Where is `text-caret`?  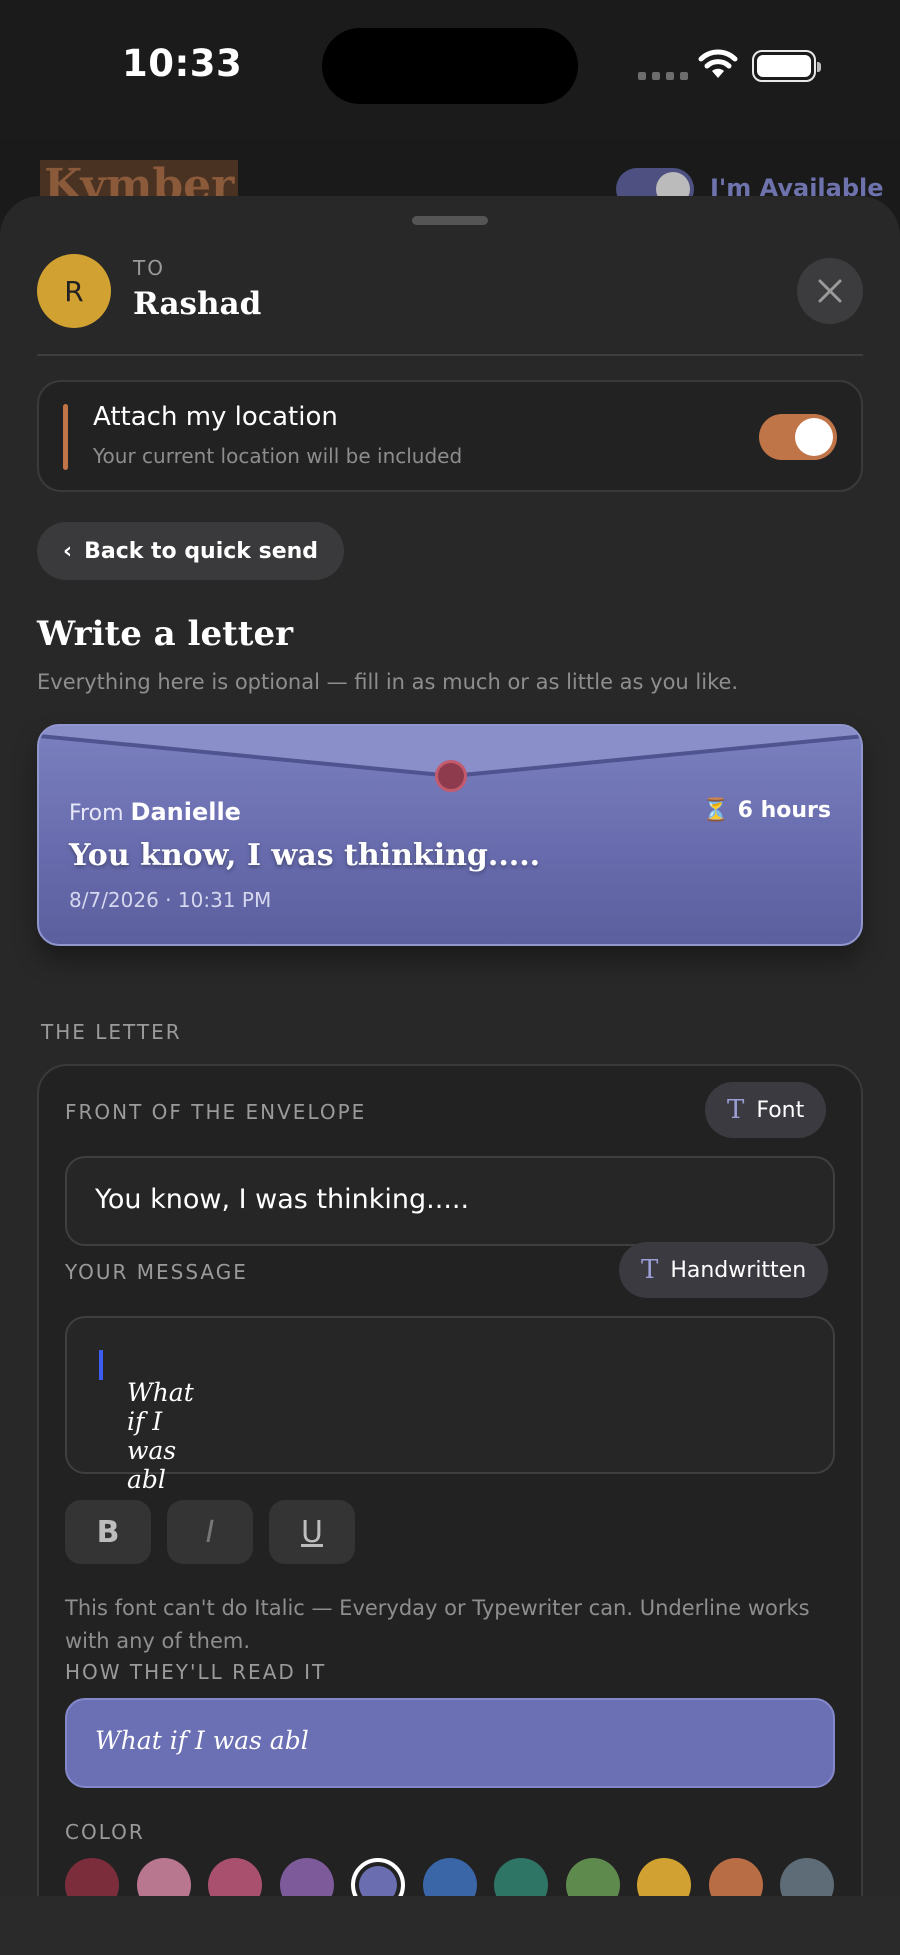
text-caret is located at coordinates (101, 1364).